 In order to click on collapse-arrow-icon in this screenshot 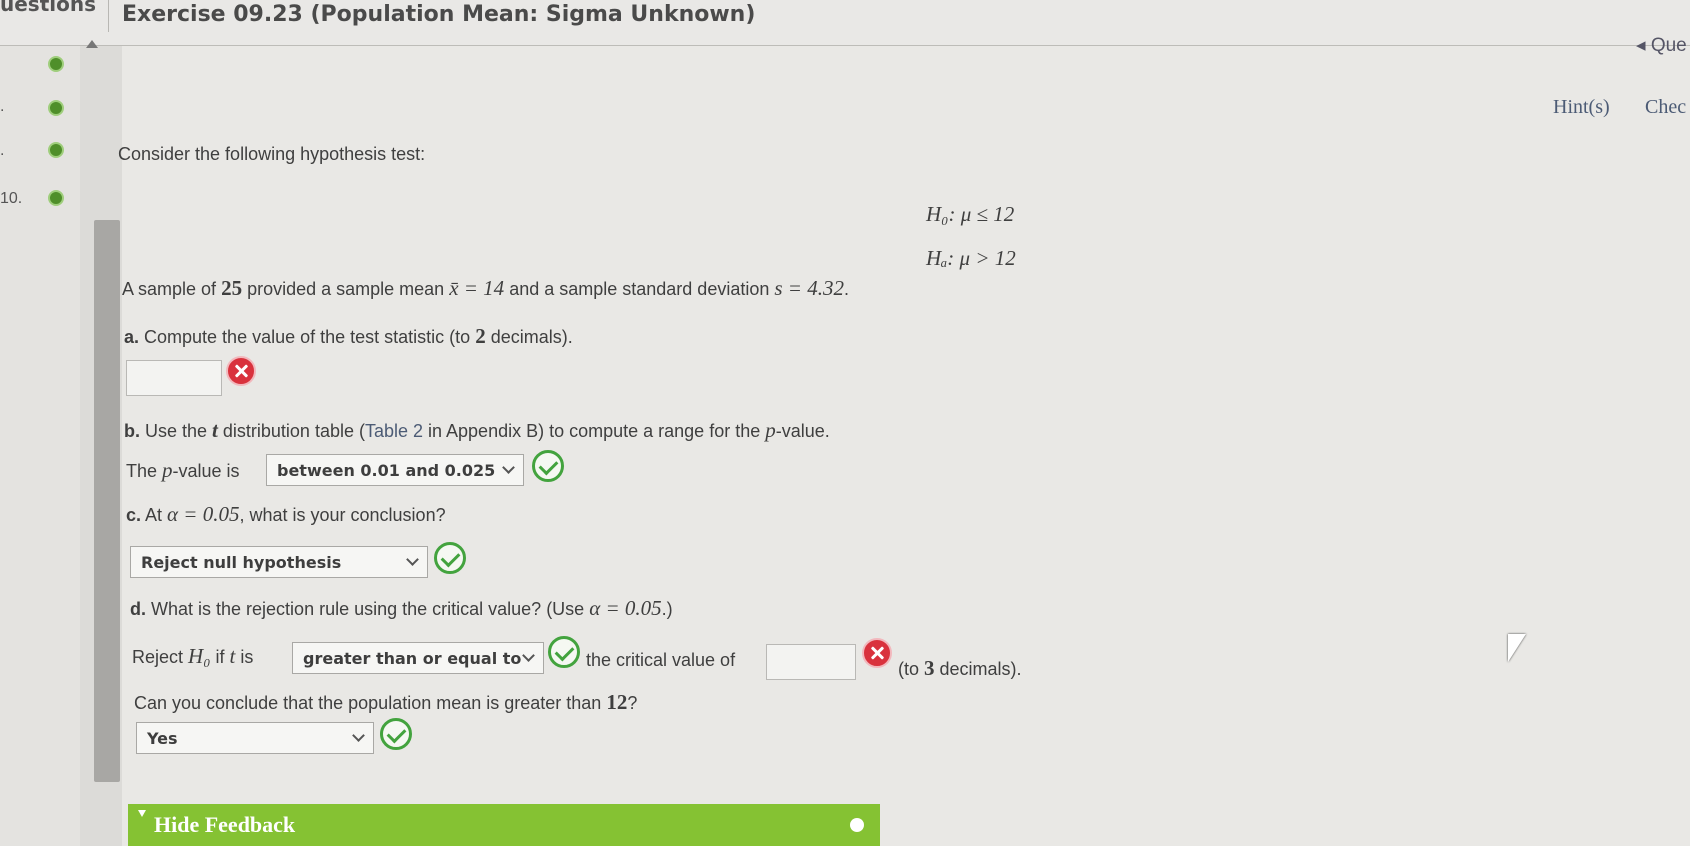, I will do `click(142, 813)`.